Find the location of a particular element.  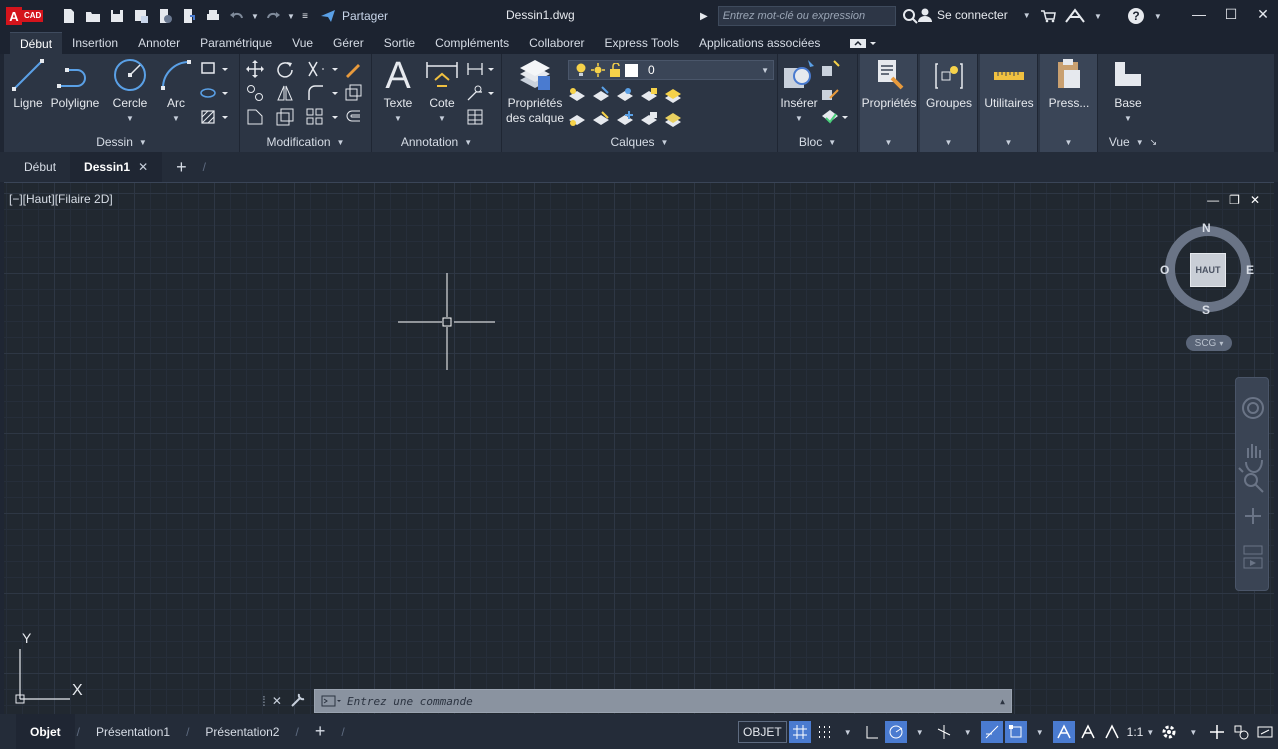

panel-groupes: Groupes ▼ is located at coordinates (949, 103).